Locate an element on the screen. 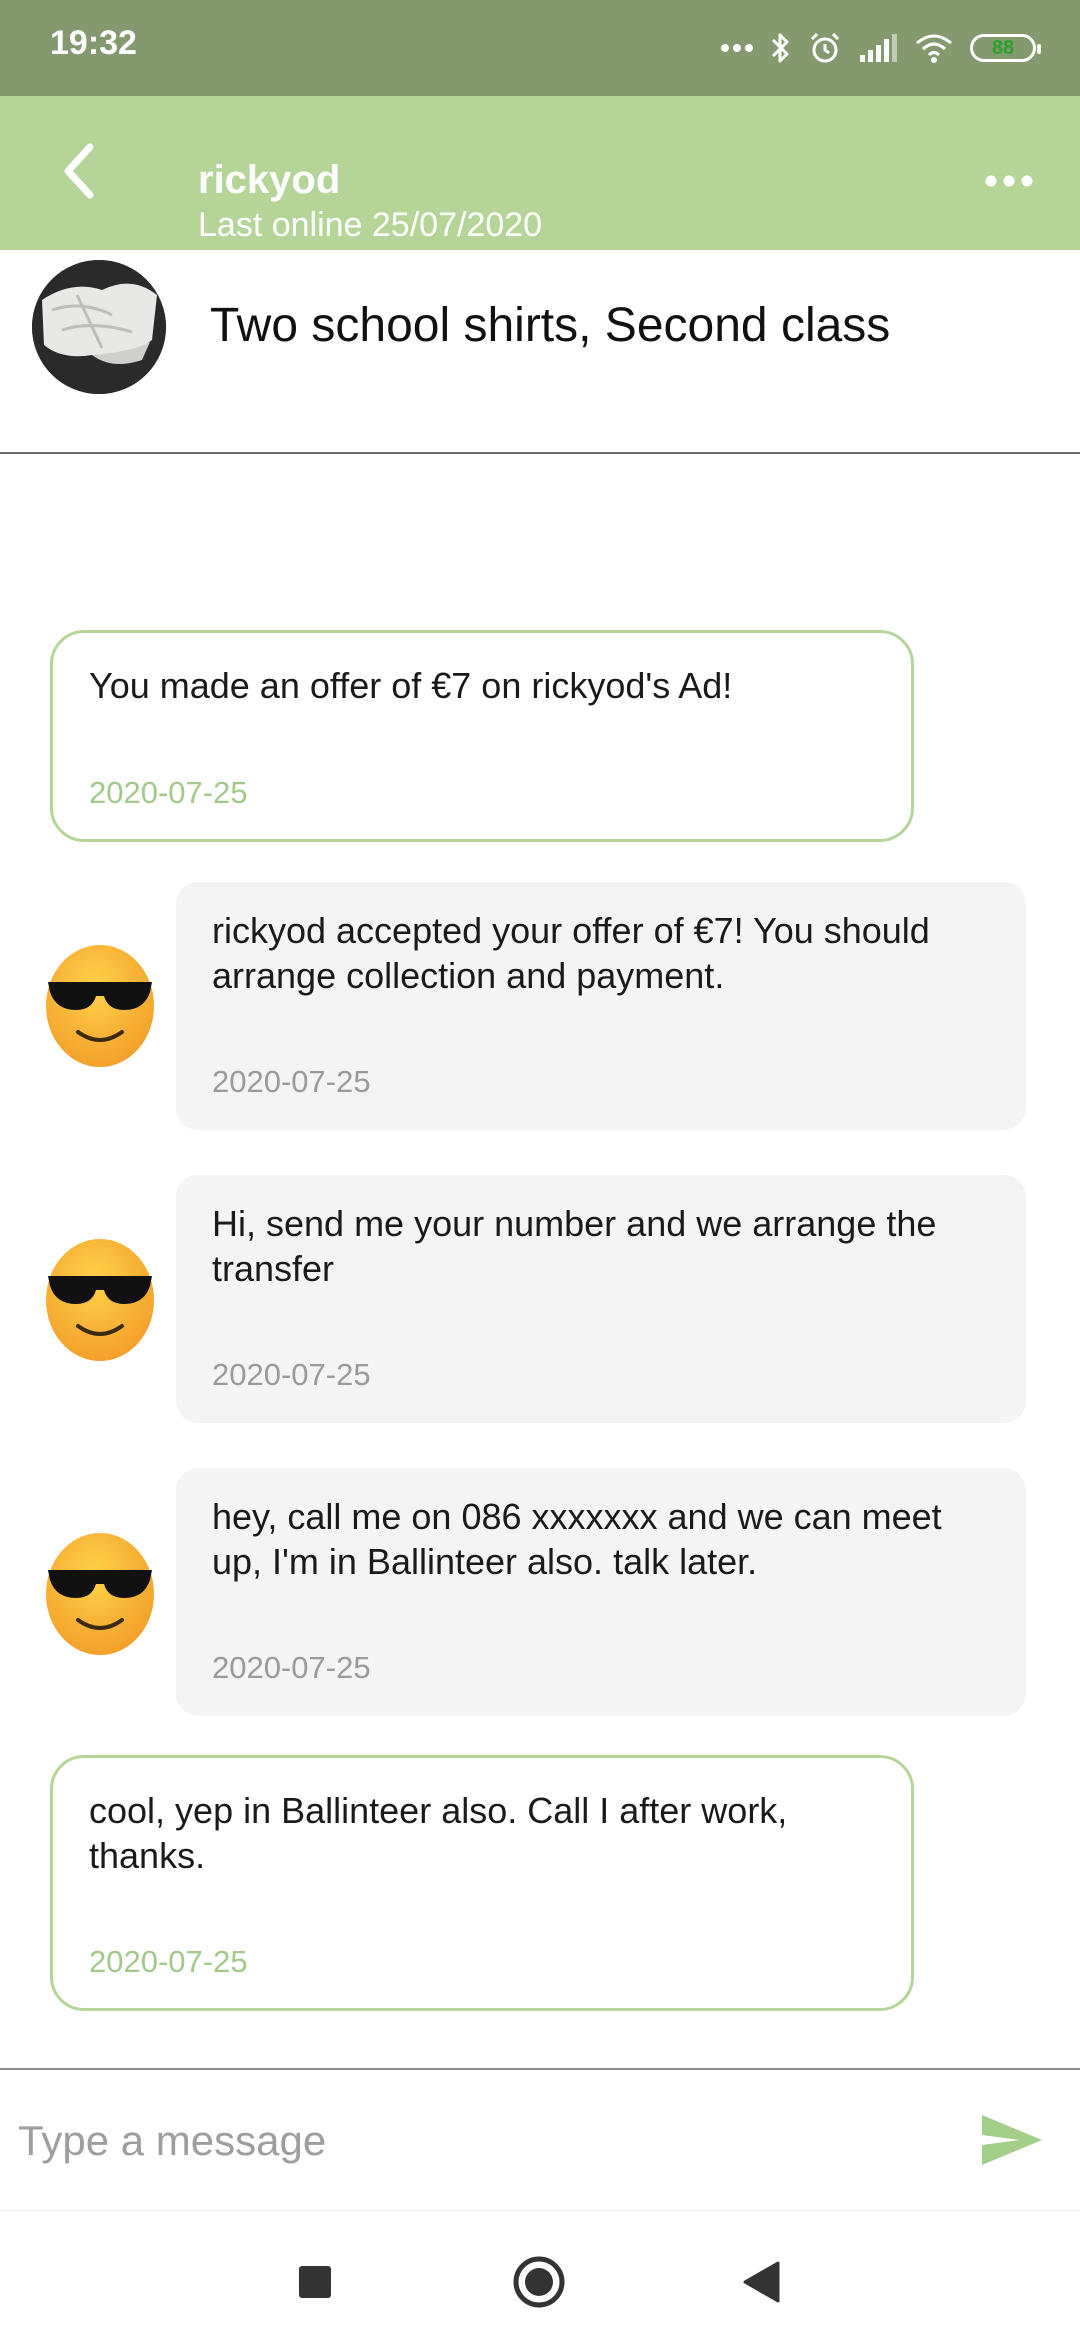  back-button is located at coordinates (78, 171).